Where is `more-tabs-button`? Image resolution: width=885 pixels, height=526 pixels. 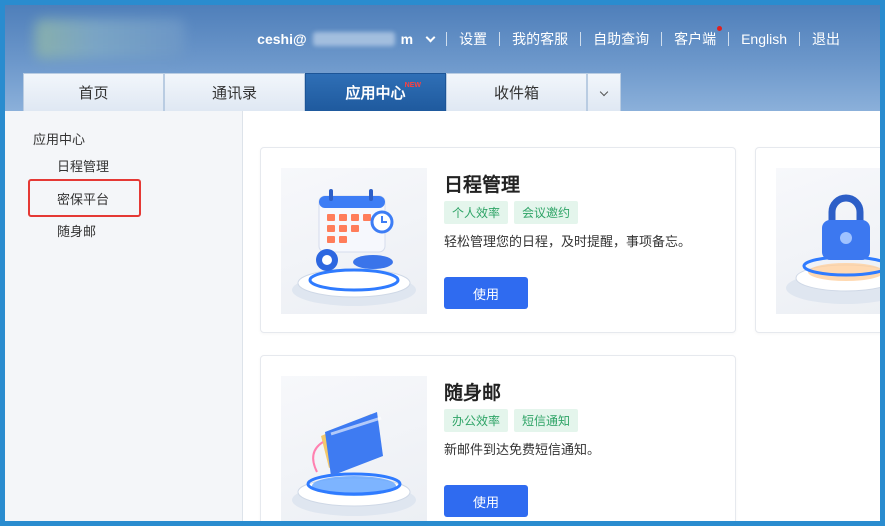
more-tabs-button is located at coordinates (604, 92).